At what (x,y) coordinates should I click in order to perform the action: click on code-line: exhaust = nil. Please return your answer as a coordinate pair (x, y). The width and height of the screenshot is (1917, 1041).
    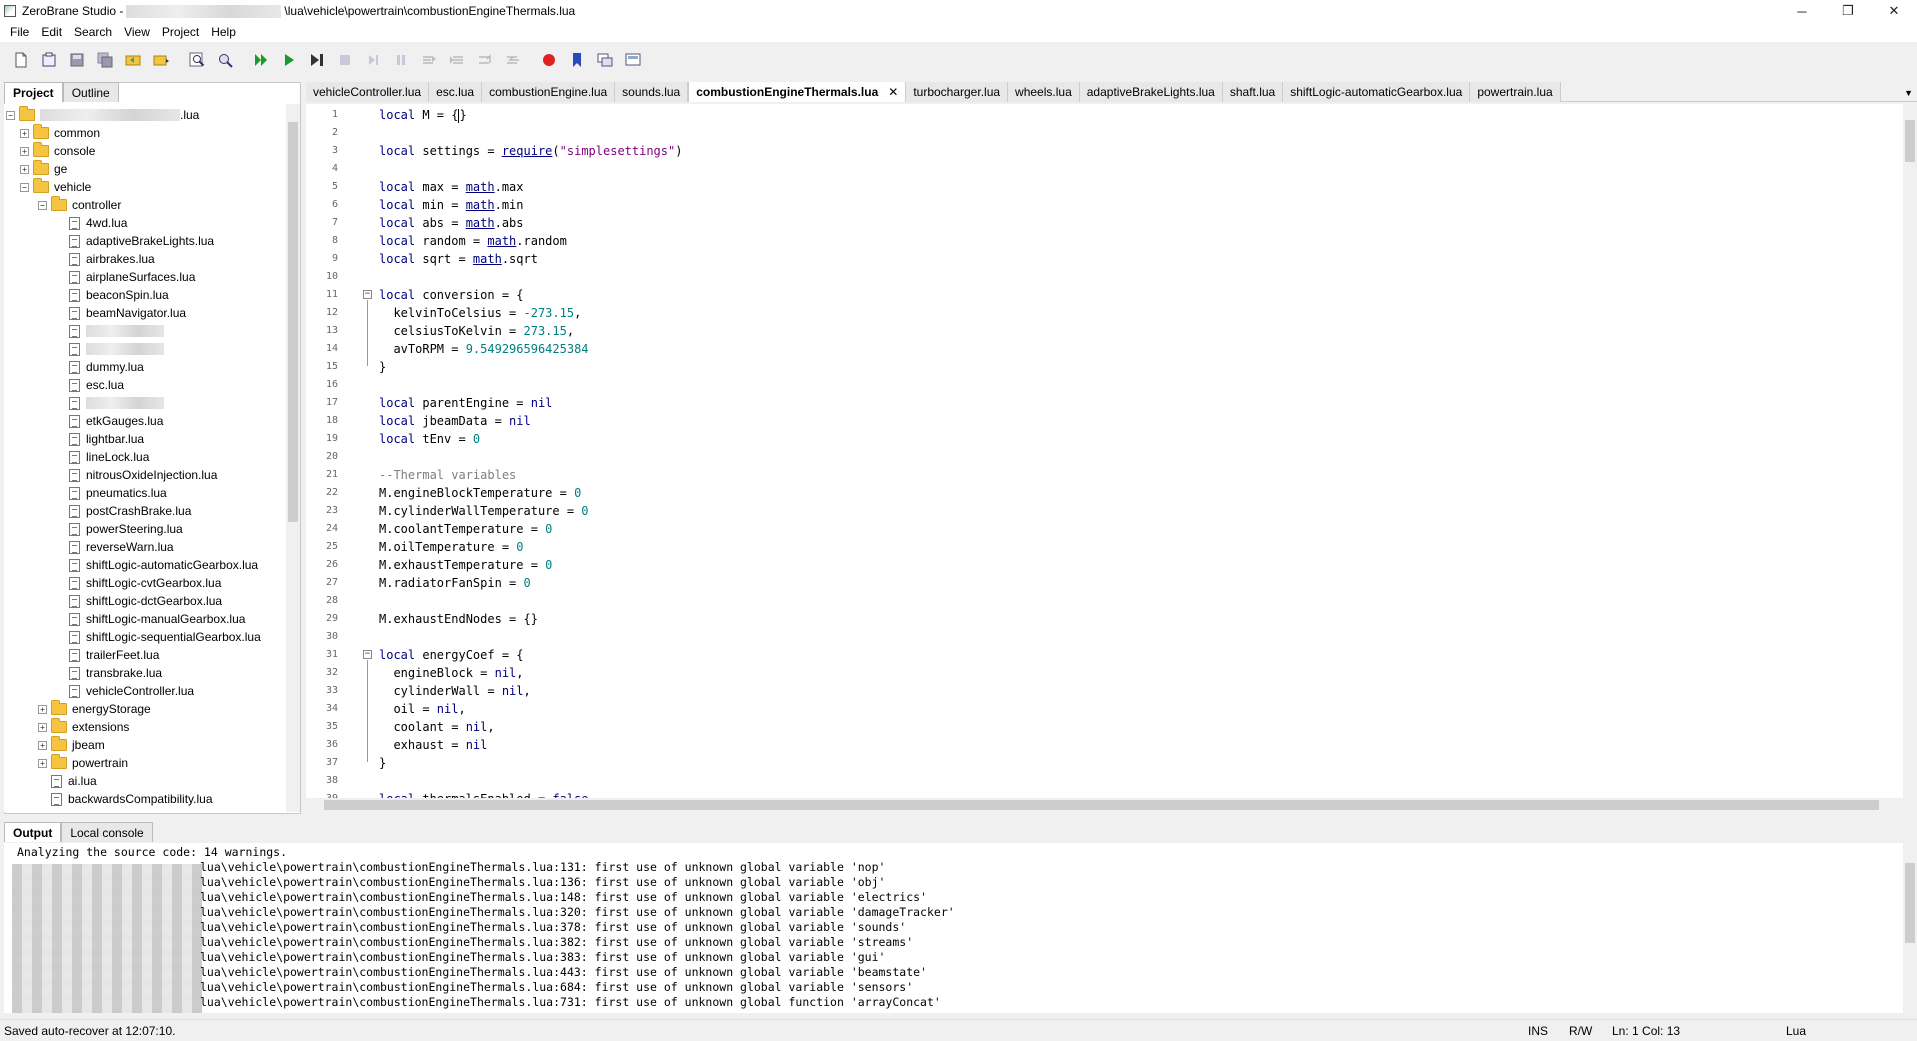
    Looking at the image, I should click on (433, 745).